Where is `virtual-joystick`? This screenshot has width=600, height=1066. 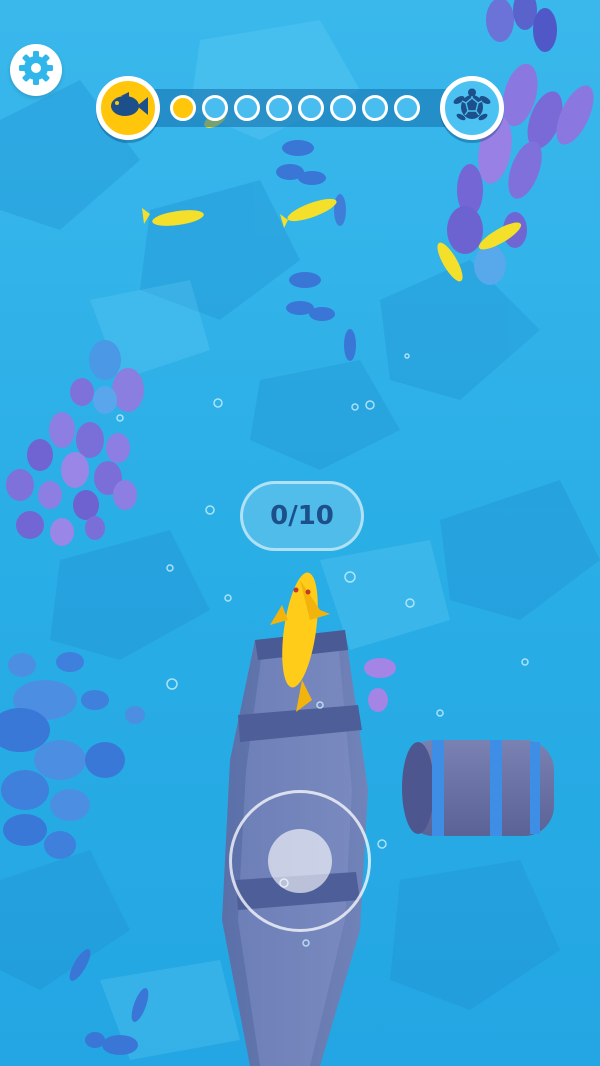
virtual-joystick is located at coordinates (300, 861).